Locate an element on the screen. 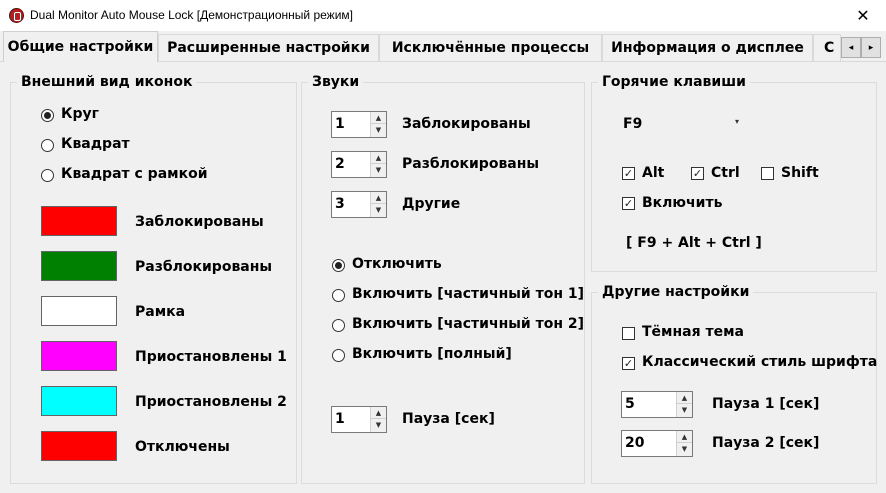 Image resolution: width=886 pixels, height=493 pixels. ctrl-checkbox: ✓ is located at coordinates (697, 173).